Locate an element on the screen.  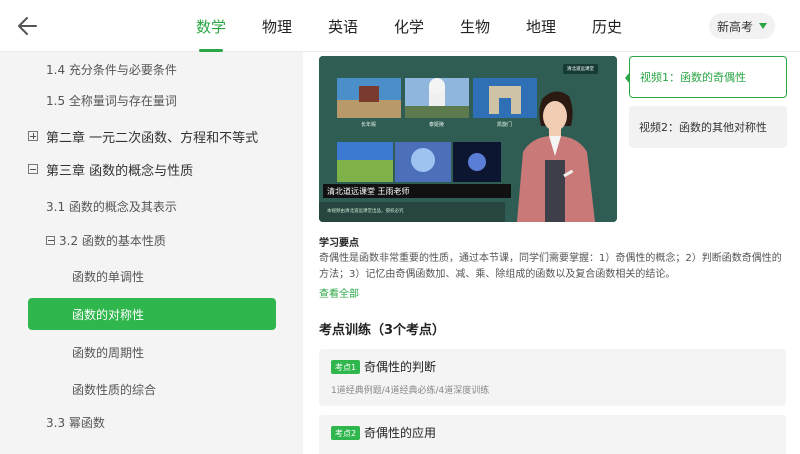
sidebar-item-label: 函数的对称性 is located at coordinates (108, 314).